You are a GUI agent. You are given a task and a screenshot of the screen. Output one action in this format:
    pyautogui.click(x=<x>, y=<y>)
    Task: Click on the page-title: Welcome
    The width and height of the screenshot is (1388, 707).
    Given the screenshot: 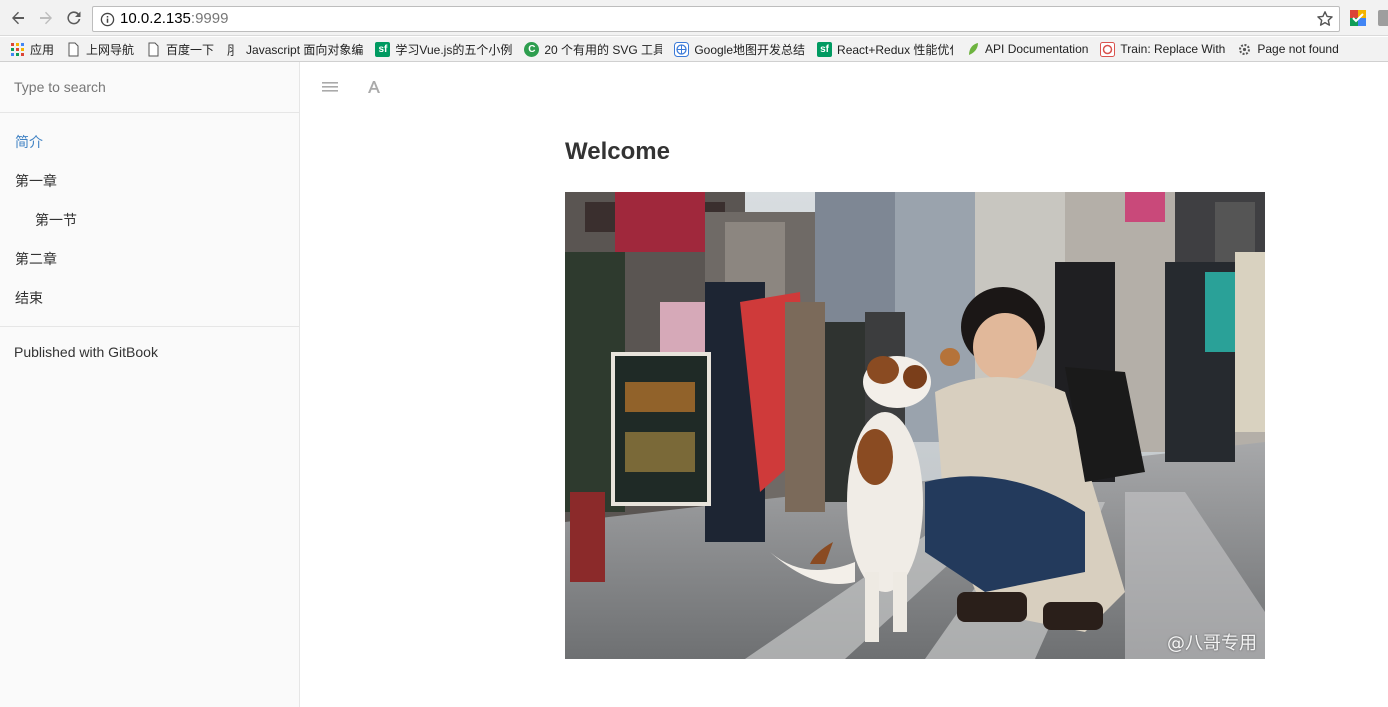 What is the action you would take?
    pyautogui.click(x=617, y=151)
    